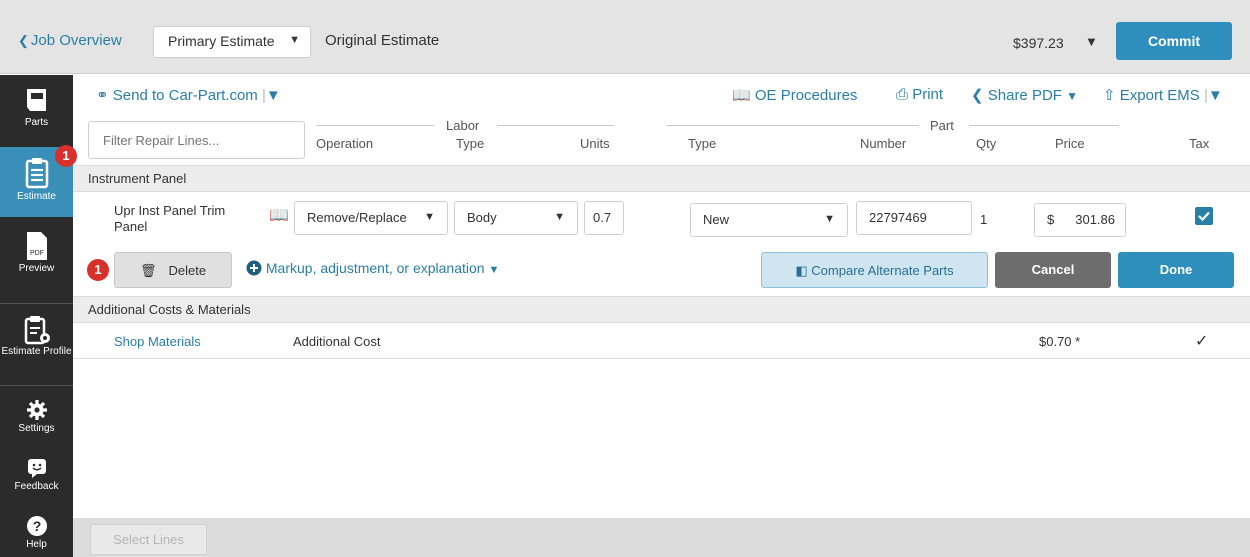 The height and width of the screenshot is (557, 1250). I want to click on column-units: Units, so click(595, 143).